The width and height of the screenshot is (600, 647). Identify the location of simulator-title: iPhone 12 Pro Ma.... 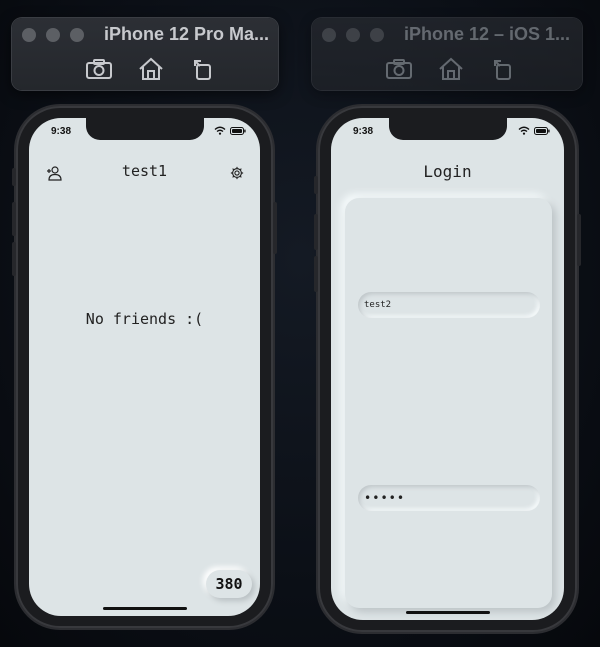
(187, 34).